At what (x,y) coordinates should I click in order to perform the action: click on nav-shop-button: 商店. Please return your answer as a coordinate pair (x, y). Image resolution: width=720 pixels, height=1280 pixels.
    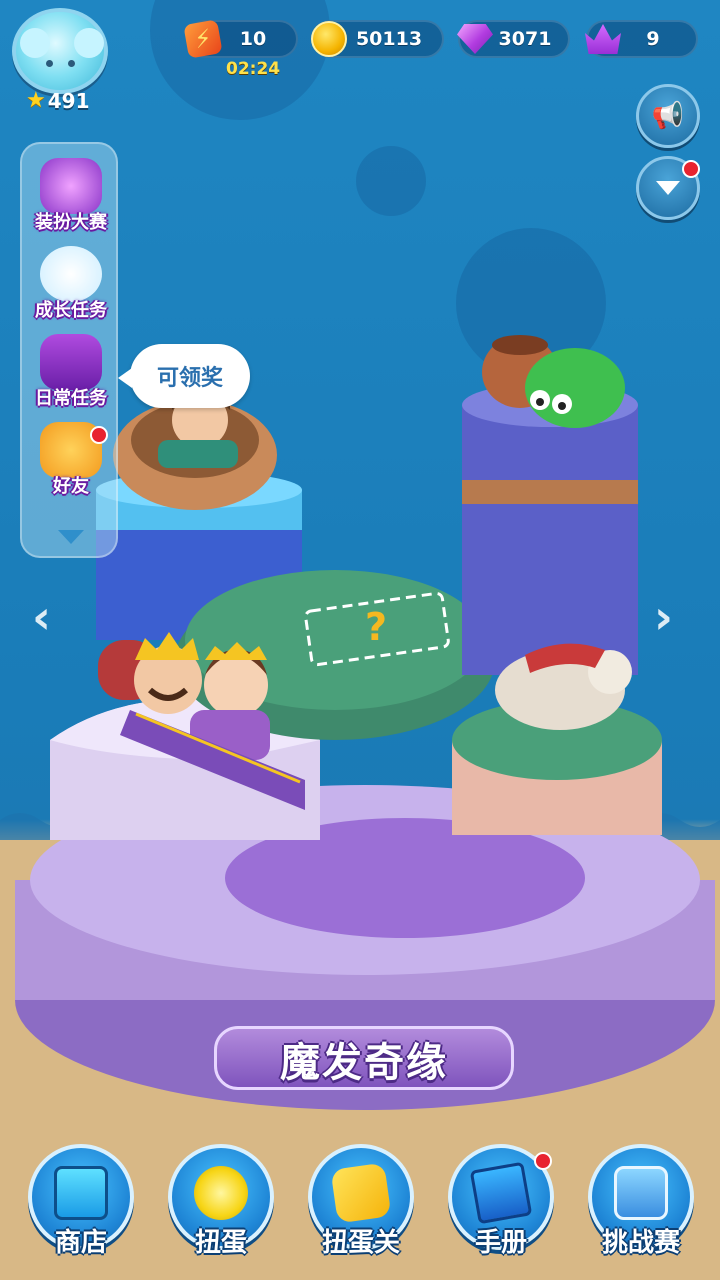
    Looking at the image, I should click on (81, 1203).